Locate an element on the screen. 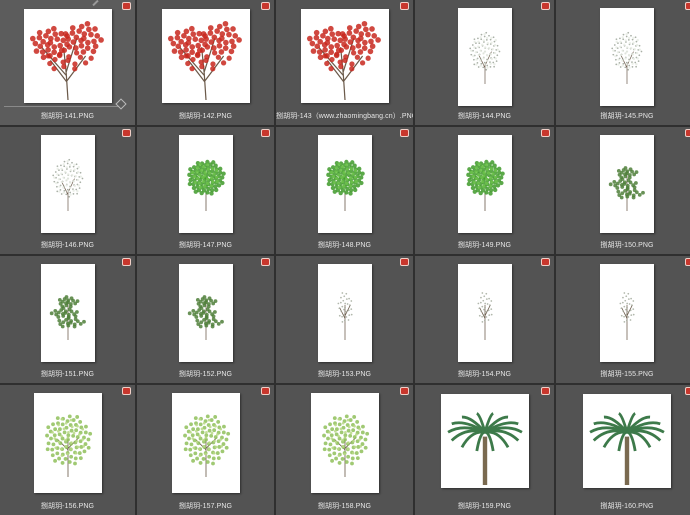  thumbnail-item: 捌胡玥-148.PNG is located at coordinates (344, 190).